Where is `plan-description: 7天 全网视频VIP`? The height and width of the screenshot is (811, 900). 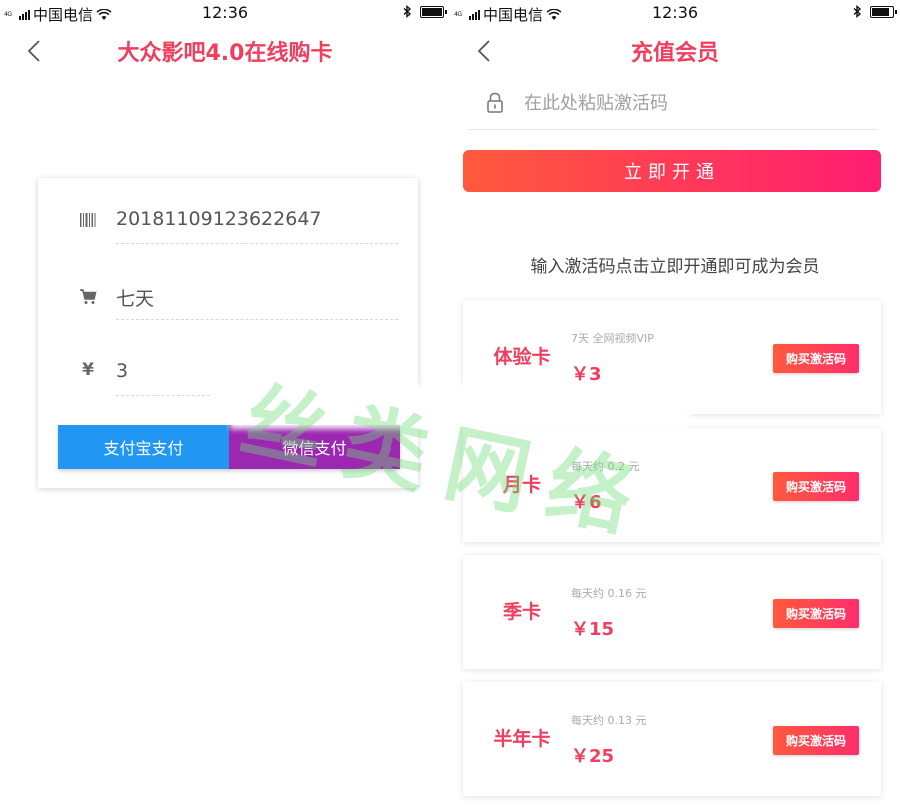
plan-description: 7天 全网视频VIP is located at coordinates (612, 338).